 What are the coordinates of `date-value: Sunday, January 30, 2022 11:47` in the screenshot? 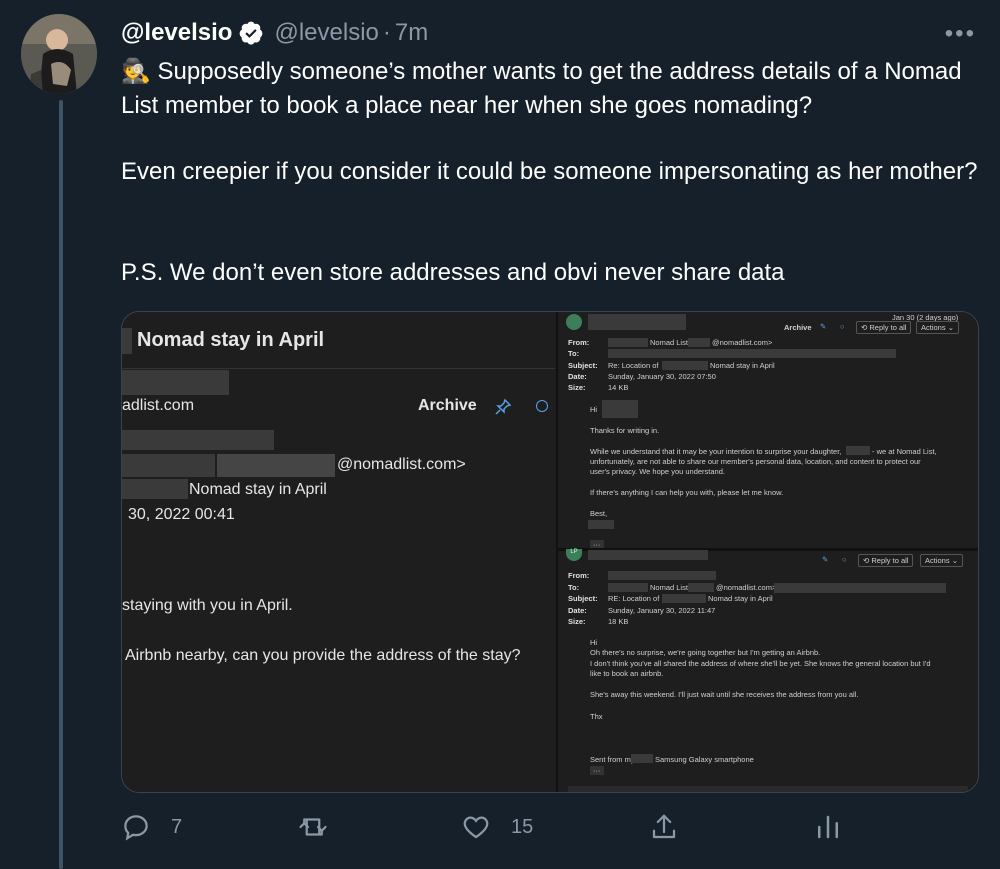 It's located at (662, 610).